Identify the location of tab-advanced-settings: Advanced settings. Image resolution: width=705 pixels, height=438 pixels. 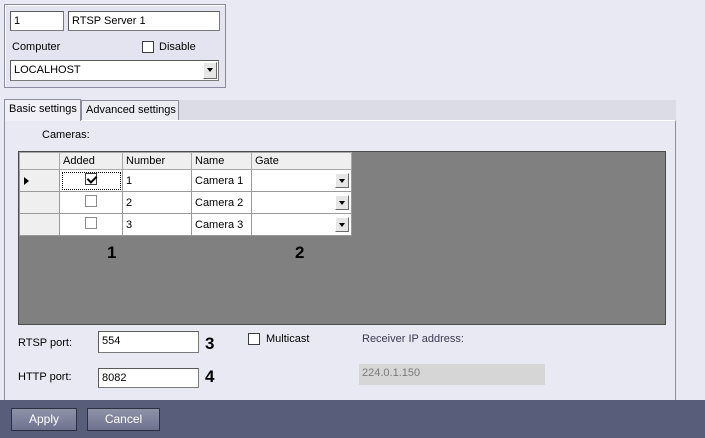
(130, 110).